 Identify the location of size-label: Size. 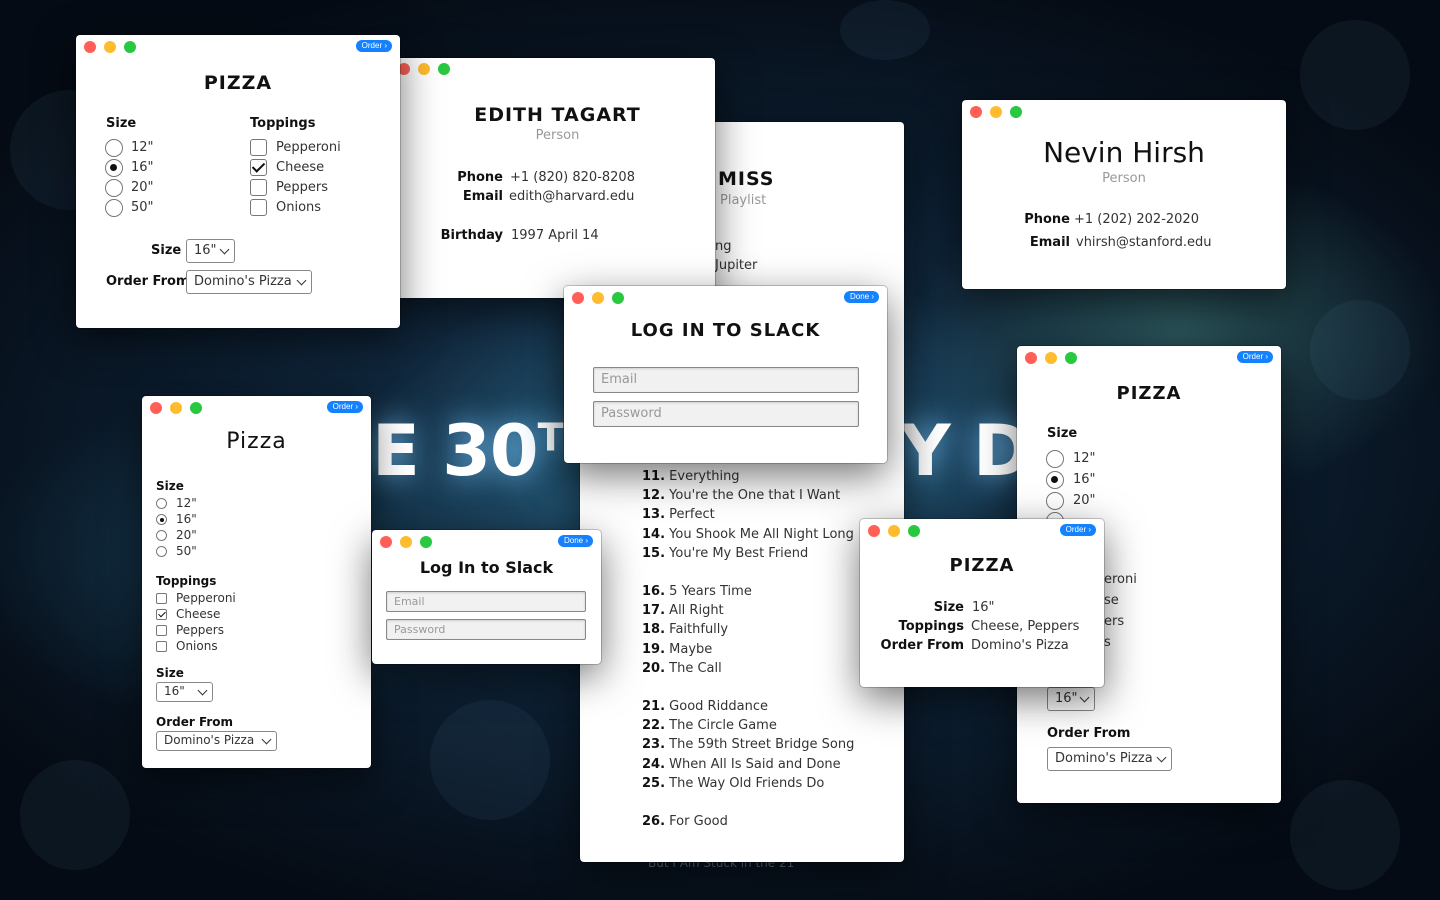
(948, 607).